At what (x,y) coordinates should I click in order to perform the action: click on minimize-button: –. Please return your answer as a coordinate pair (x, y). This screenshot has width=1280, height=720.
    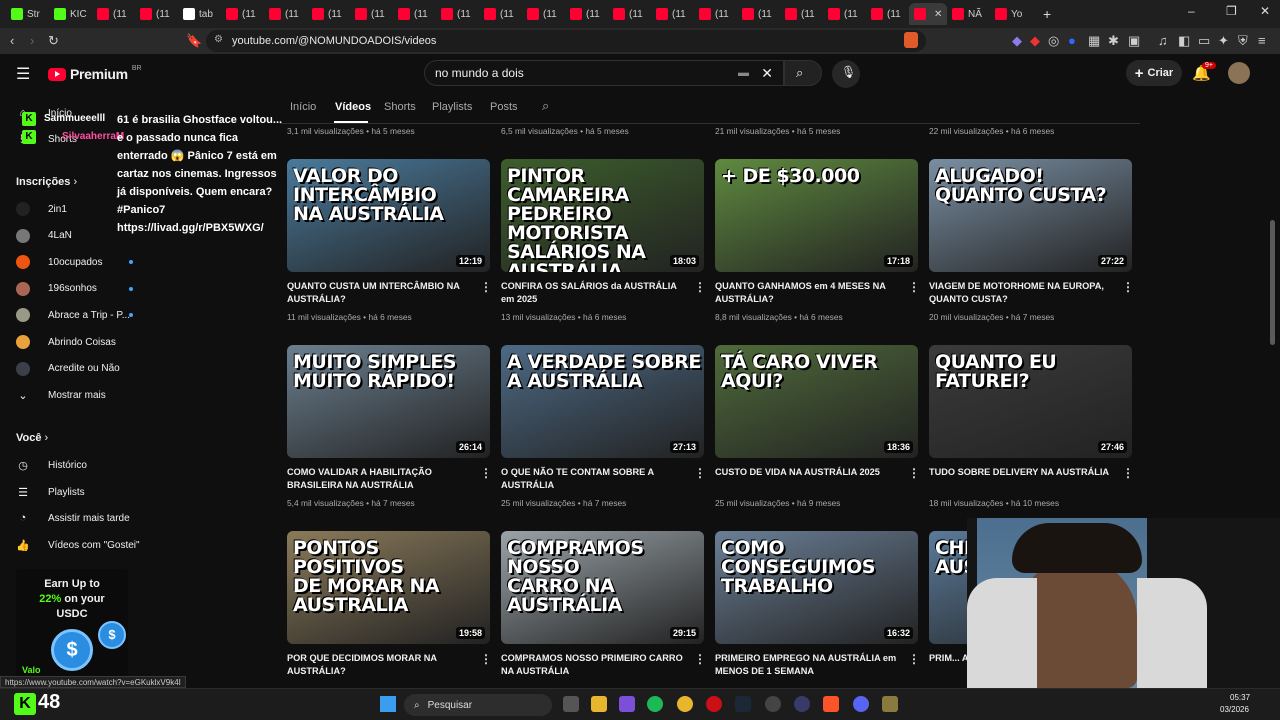
    Looking at the image, I should click on (1191, 11).